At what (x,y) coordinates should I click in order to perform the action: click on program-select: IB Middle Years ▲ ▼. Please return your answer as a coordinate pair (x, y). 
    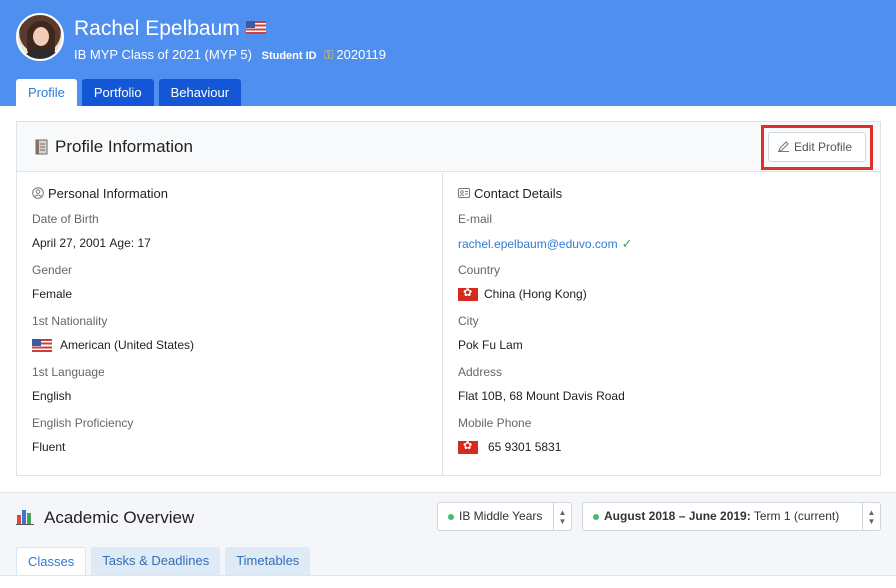
    Looking at the image, I should click on (504, 516).